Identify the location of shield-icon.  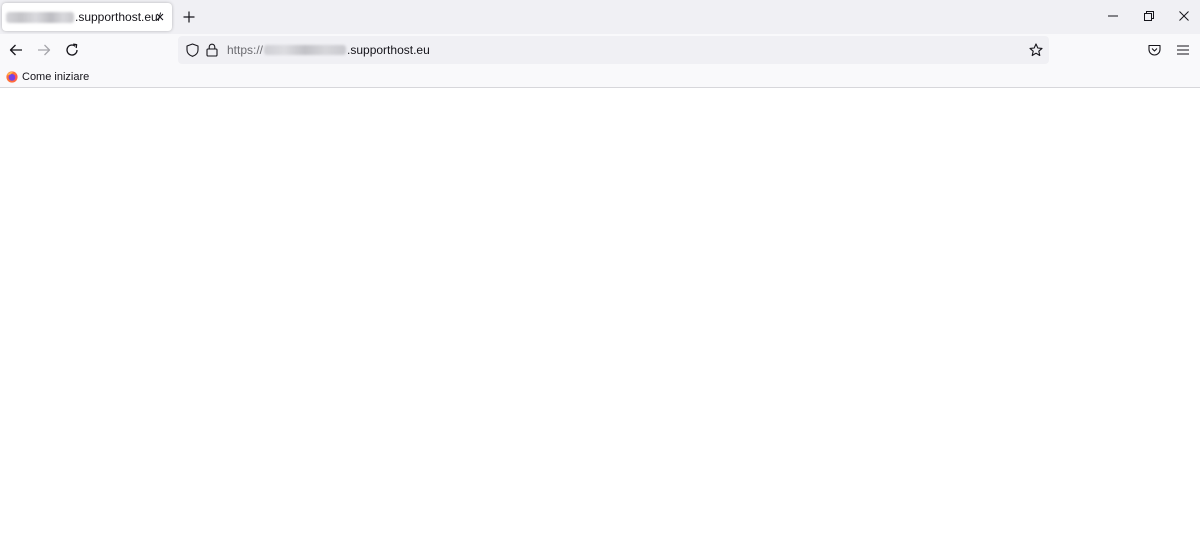
(192, 50).